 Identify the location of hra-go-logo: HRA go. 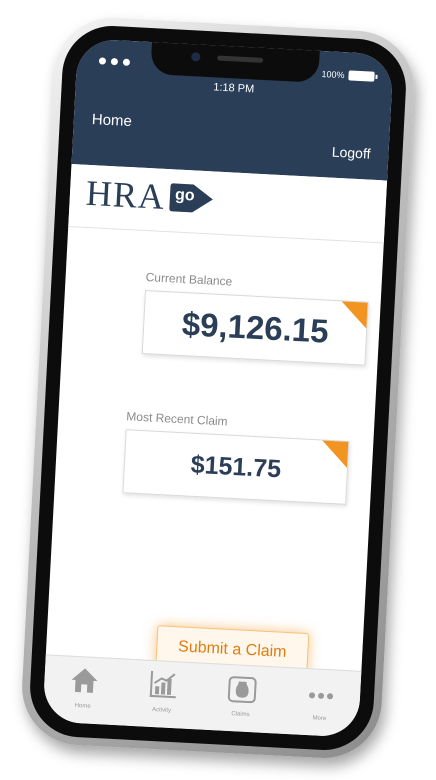
(150, 195).